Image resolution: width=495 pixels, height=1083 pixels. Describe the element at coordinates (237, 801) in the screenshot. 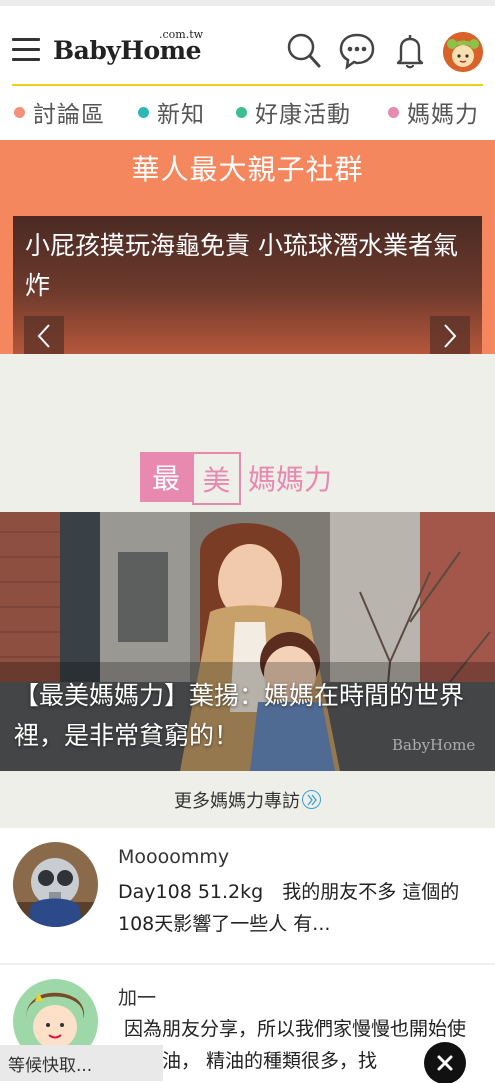

I see `more-label: 更多媽媽力專訪` at that location.